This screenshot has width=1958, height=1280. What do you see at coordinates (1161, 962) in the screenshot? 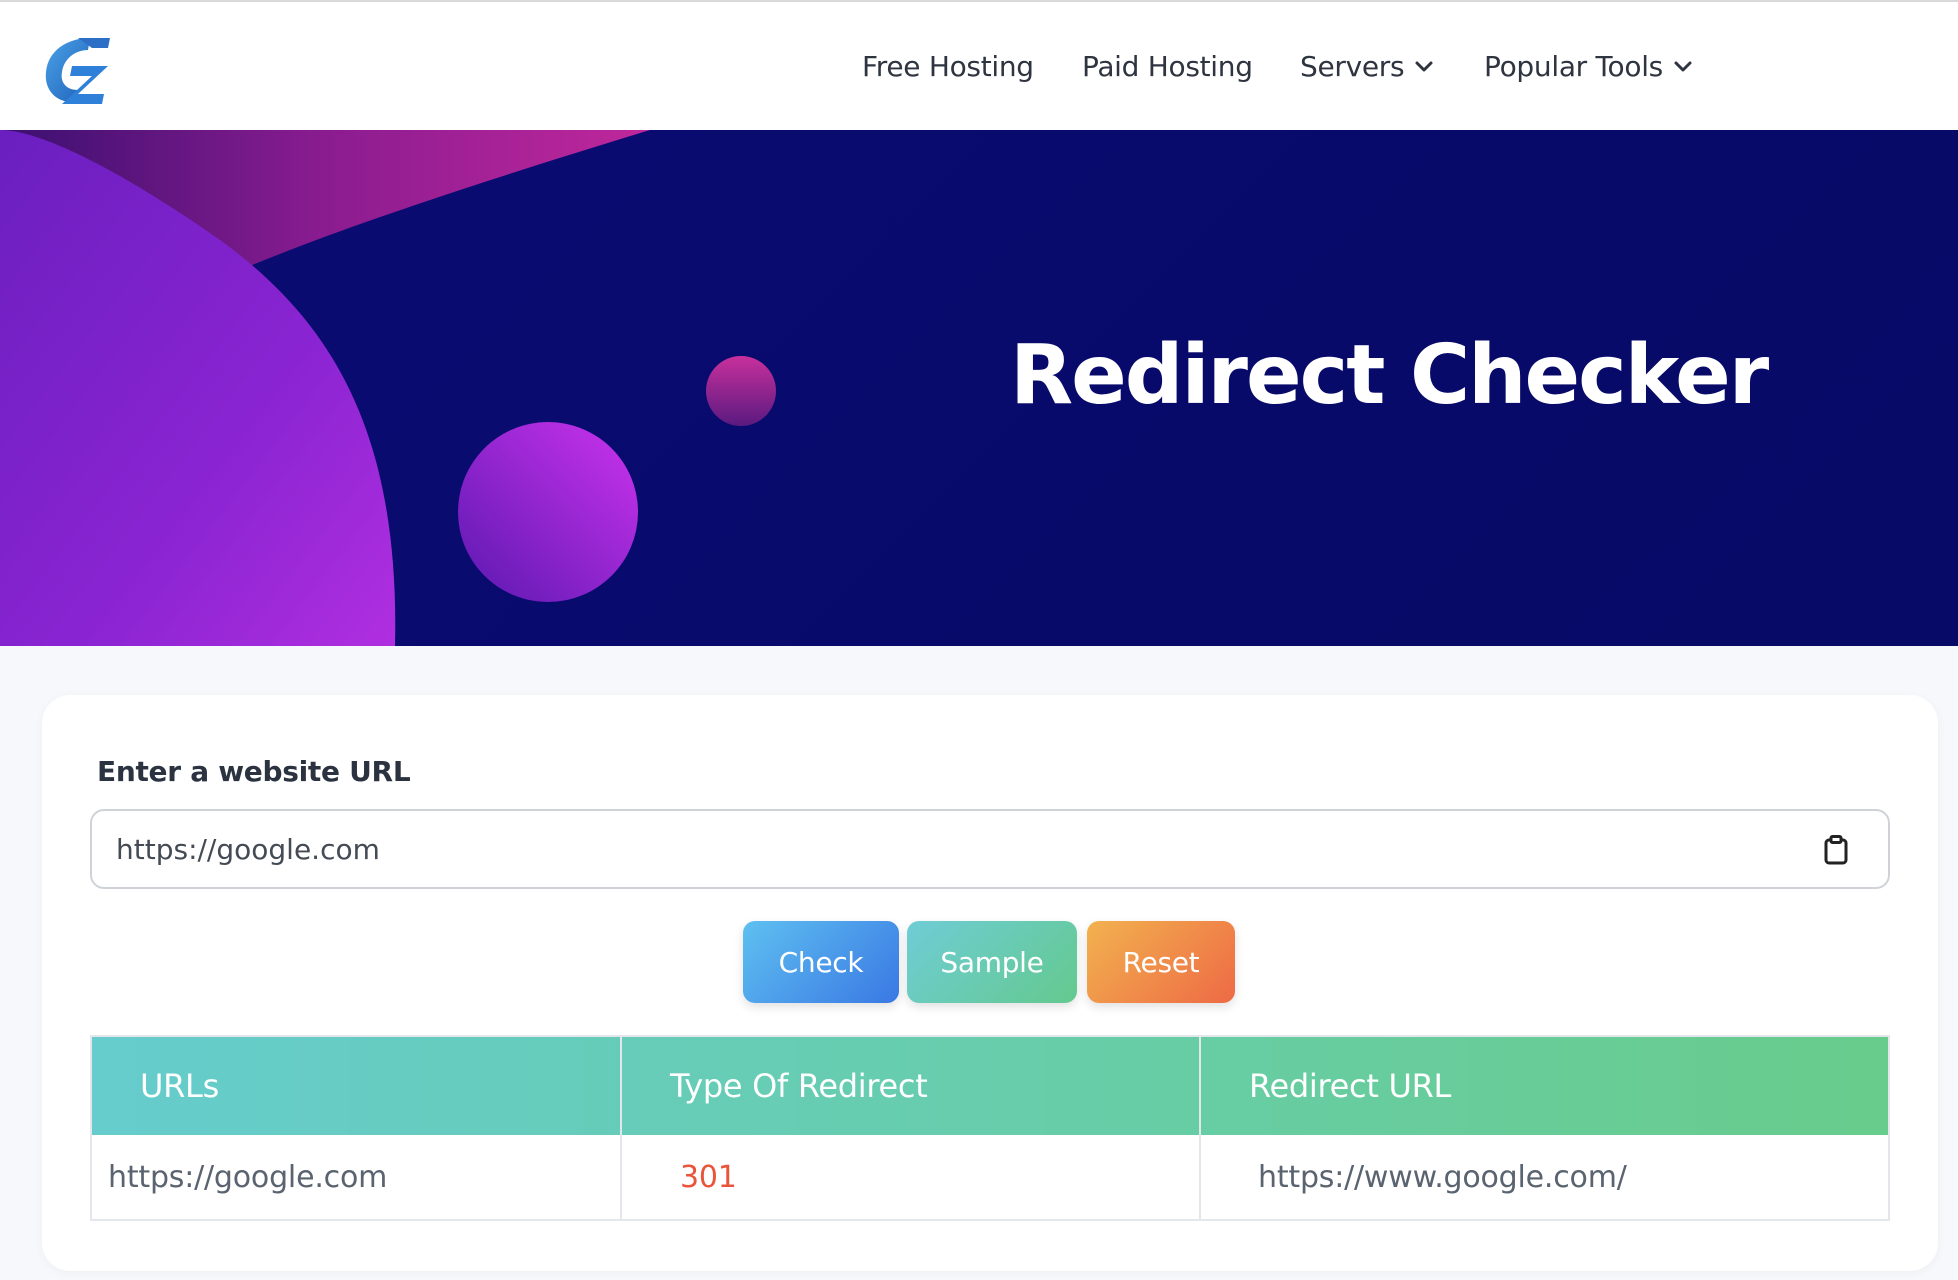
I see `reset-button: Reset` at bounding box center [1161, 962].